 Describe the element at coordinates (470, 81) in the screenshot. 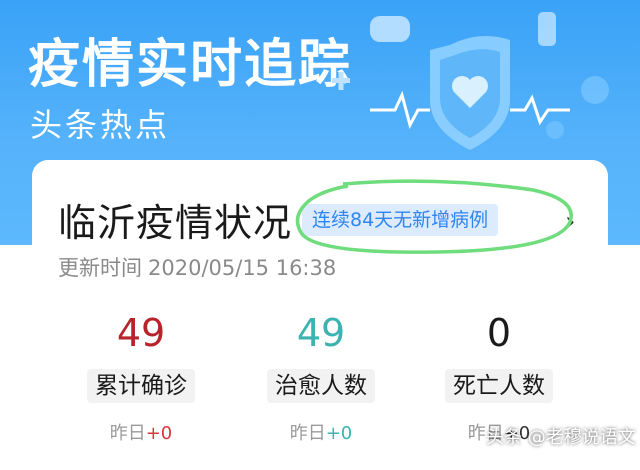

I see `shield-heart-illustration` at that location.